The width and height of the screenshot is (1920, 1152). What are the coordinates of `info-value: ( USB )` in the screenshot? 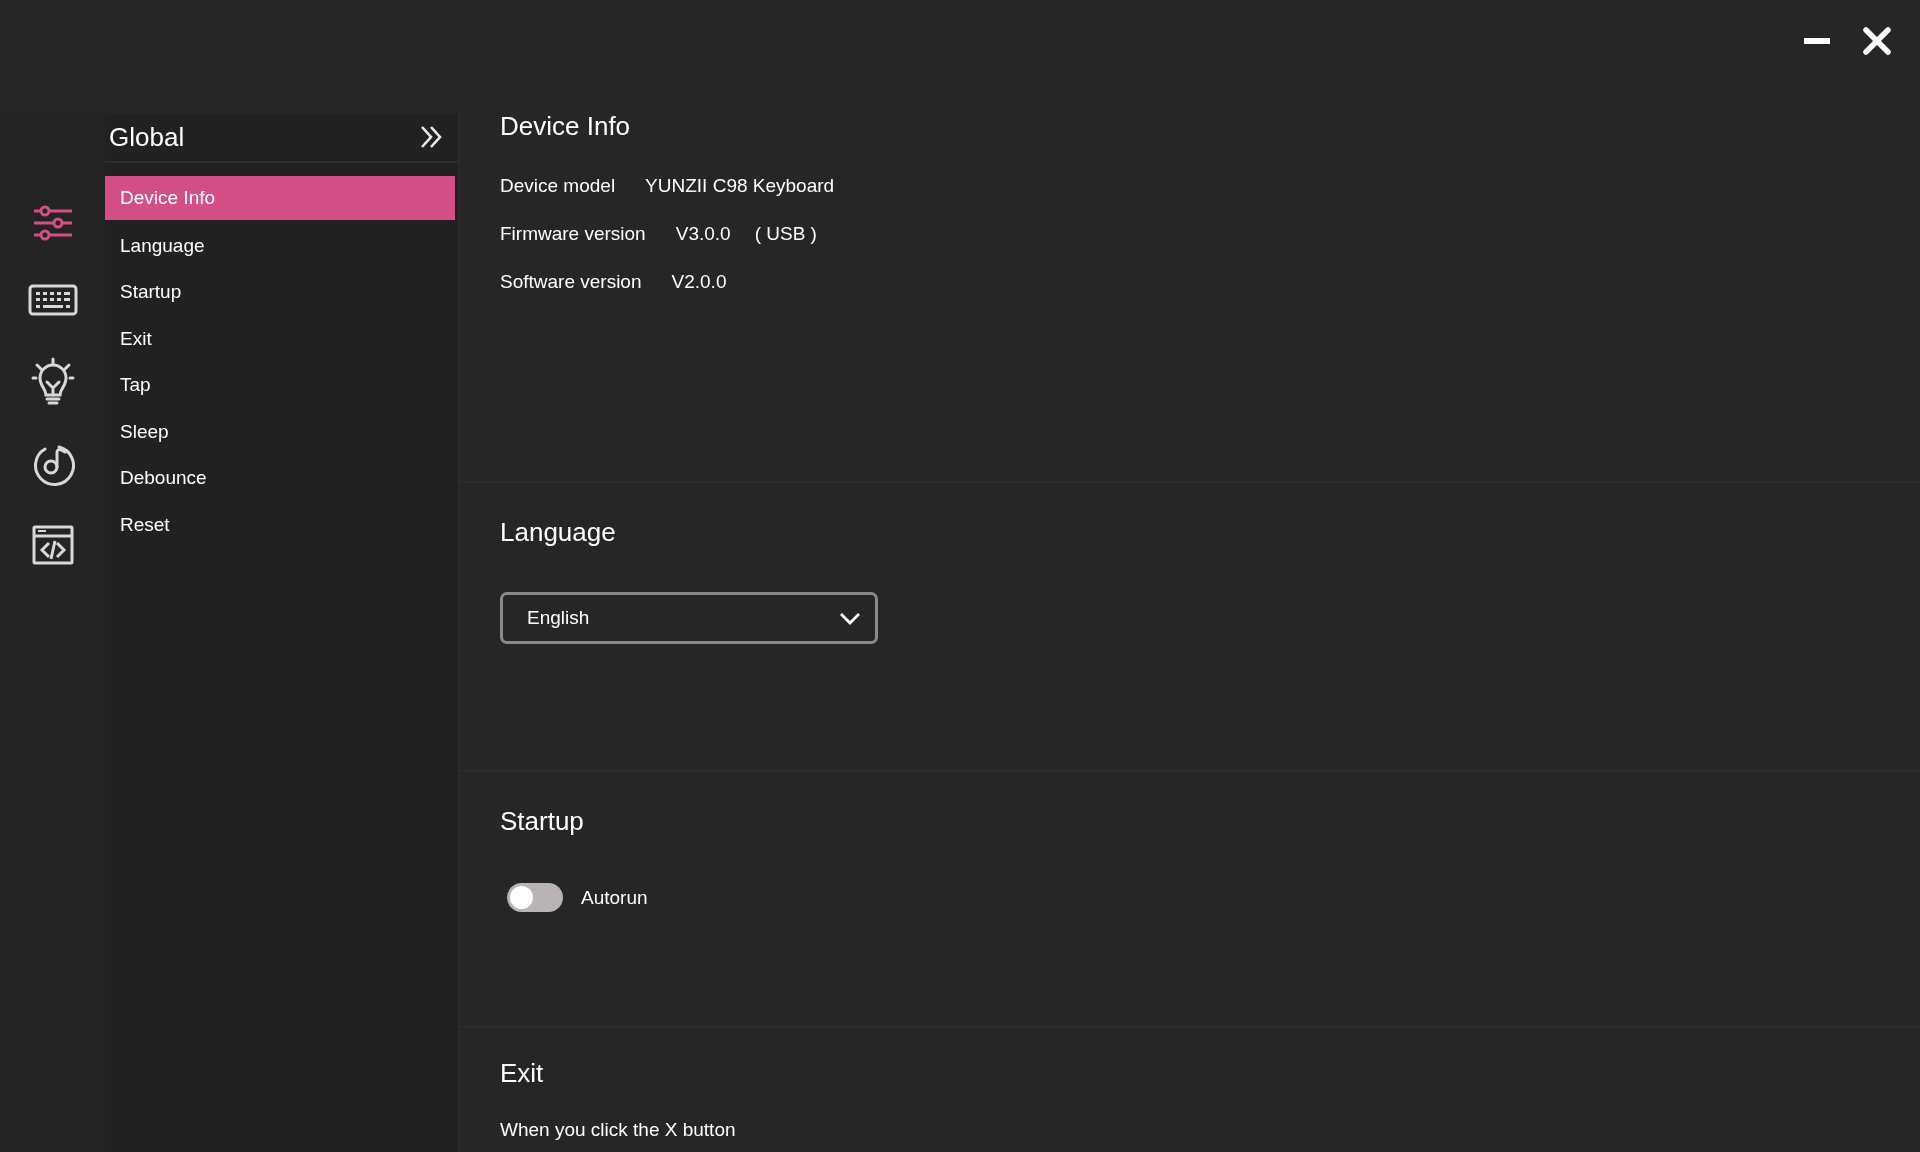 It's located at (785, 234).